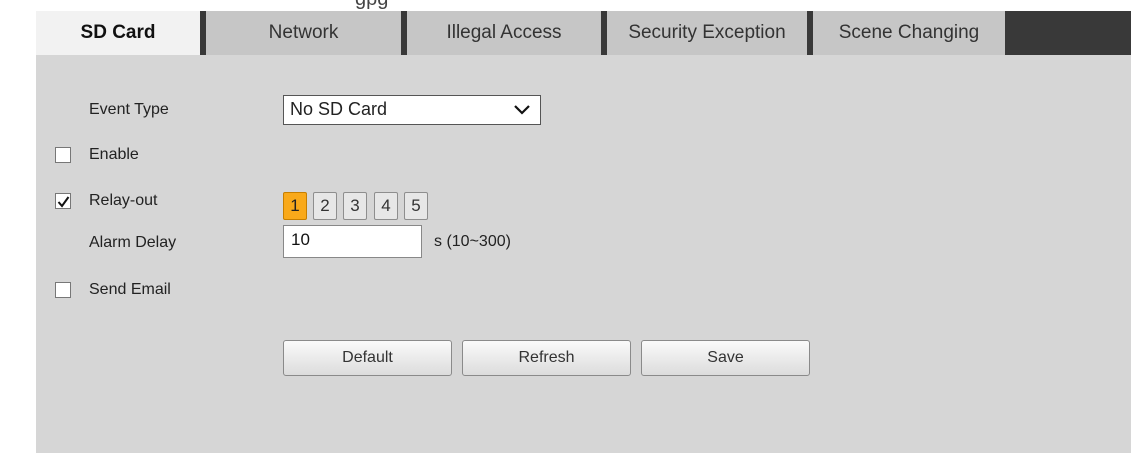 Image resolution: width=1131 pixels, height=453 pixels. Describe the element at coordinates (707, 32) in the screenshot. I see `tab-label: Security Exception` at that location.